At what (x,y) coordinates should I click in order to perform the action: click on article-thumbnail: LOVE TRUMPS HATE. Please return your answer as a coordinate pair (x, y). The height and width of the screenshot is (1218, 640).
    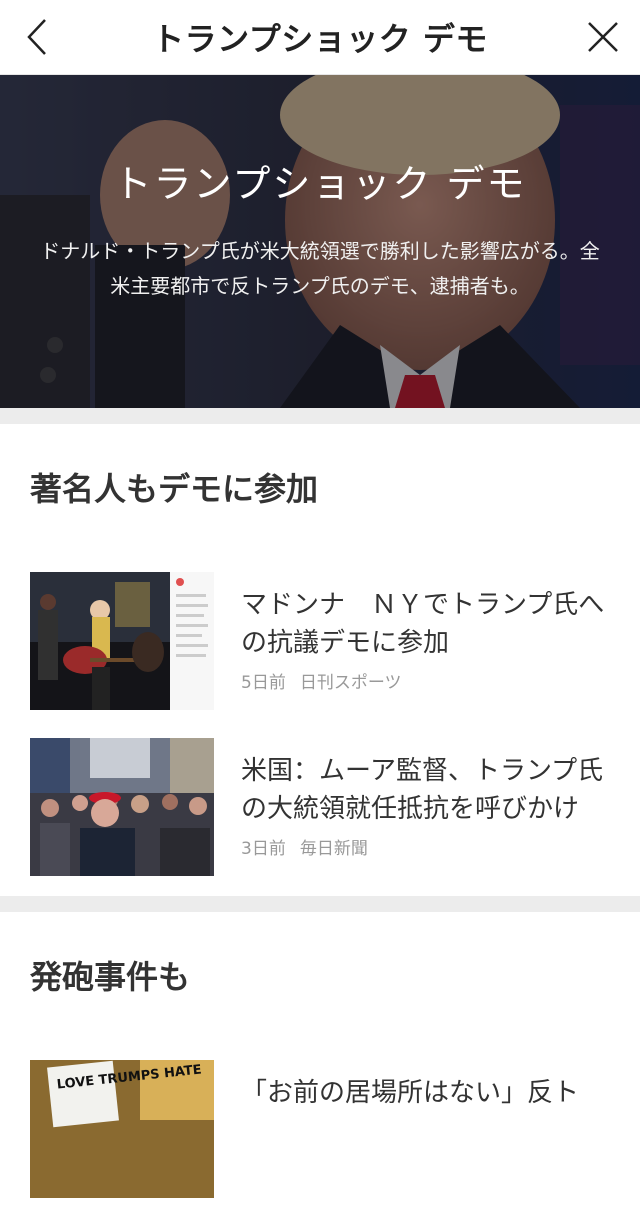
    Looking at the image, I should click on (122, 1129).